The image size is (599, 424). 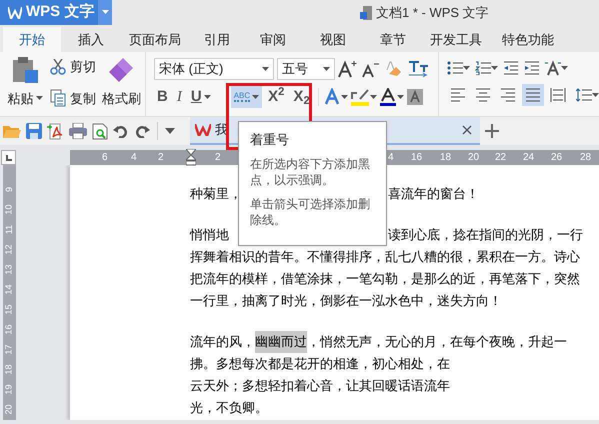 I want to click on ruler-number: 28, so click(x=586, y=158).